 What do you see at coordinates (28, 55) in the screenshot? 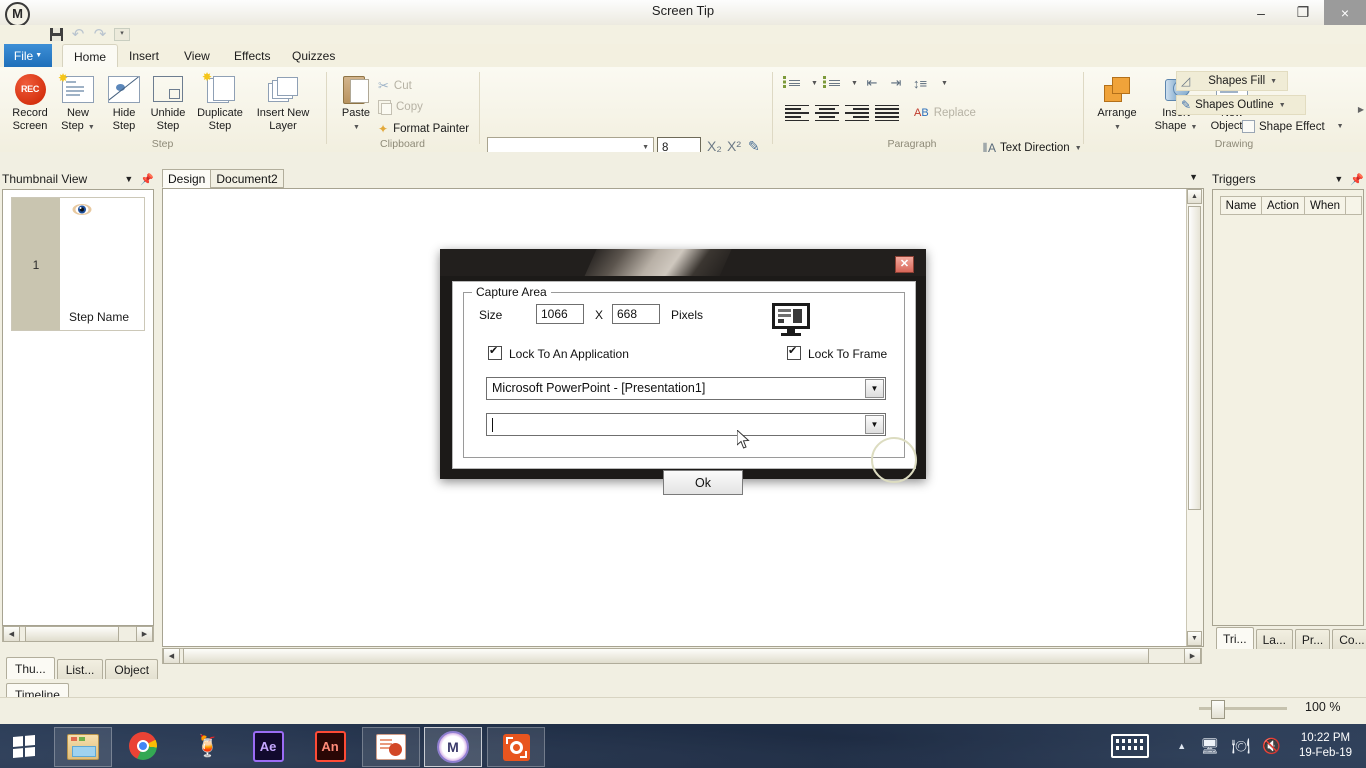
I see `tab-file: File ▼` at bounding box center [28, 55].